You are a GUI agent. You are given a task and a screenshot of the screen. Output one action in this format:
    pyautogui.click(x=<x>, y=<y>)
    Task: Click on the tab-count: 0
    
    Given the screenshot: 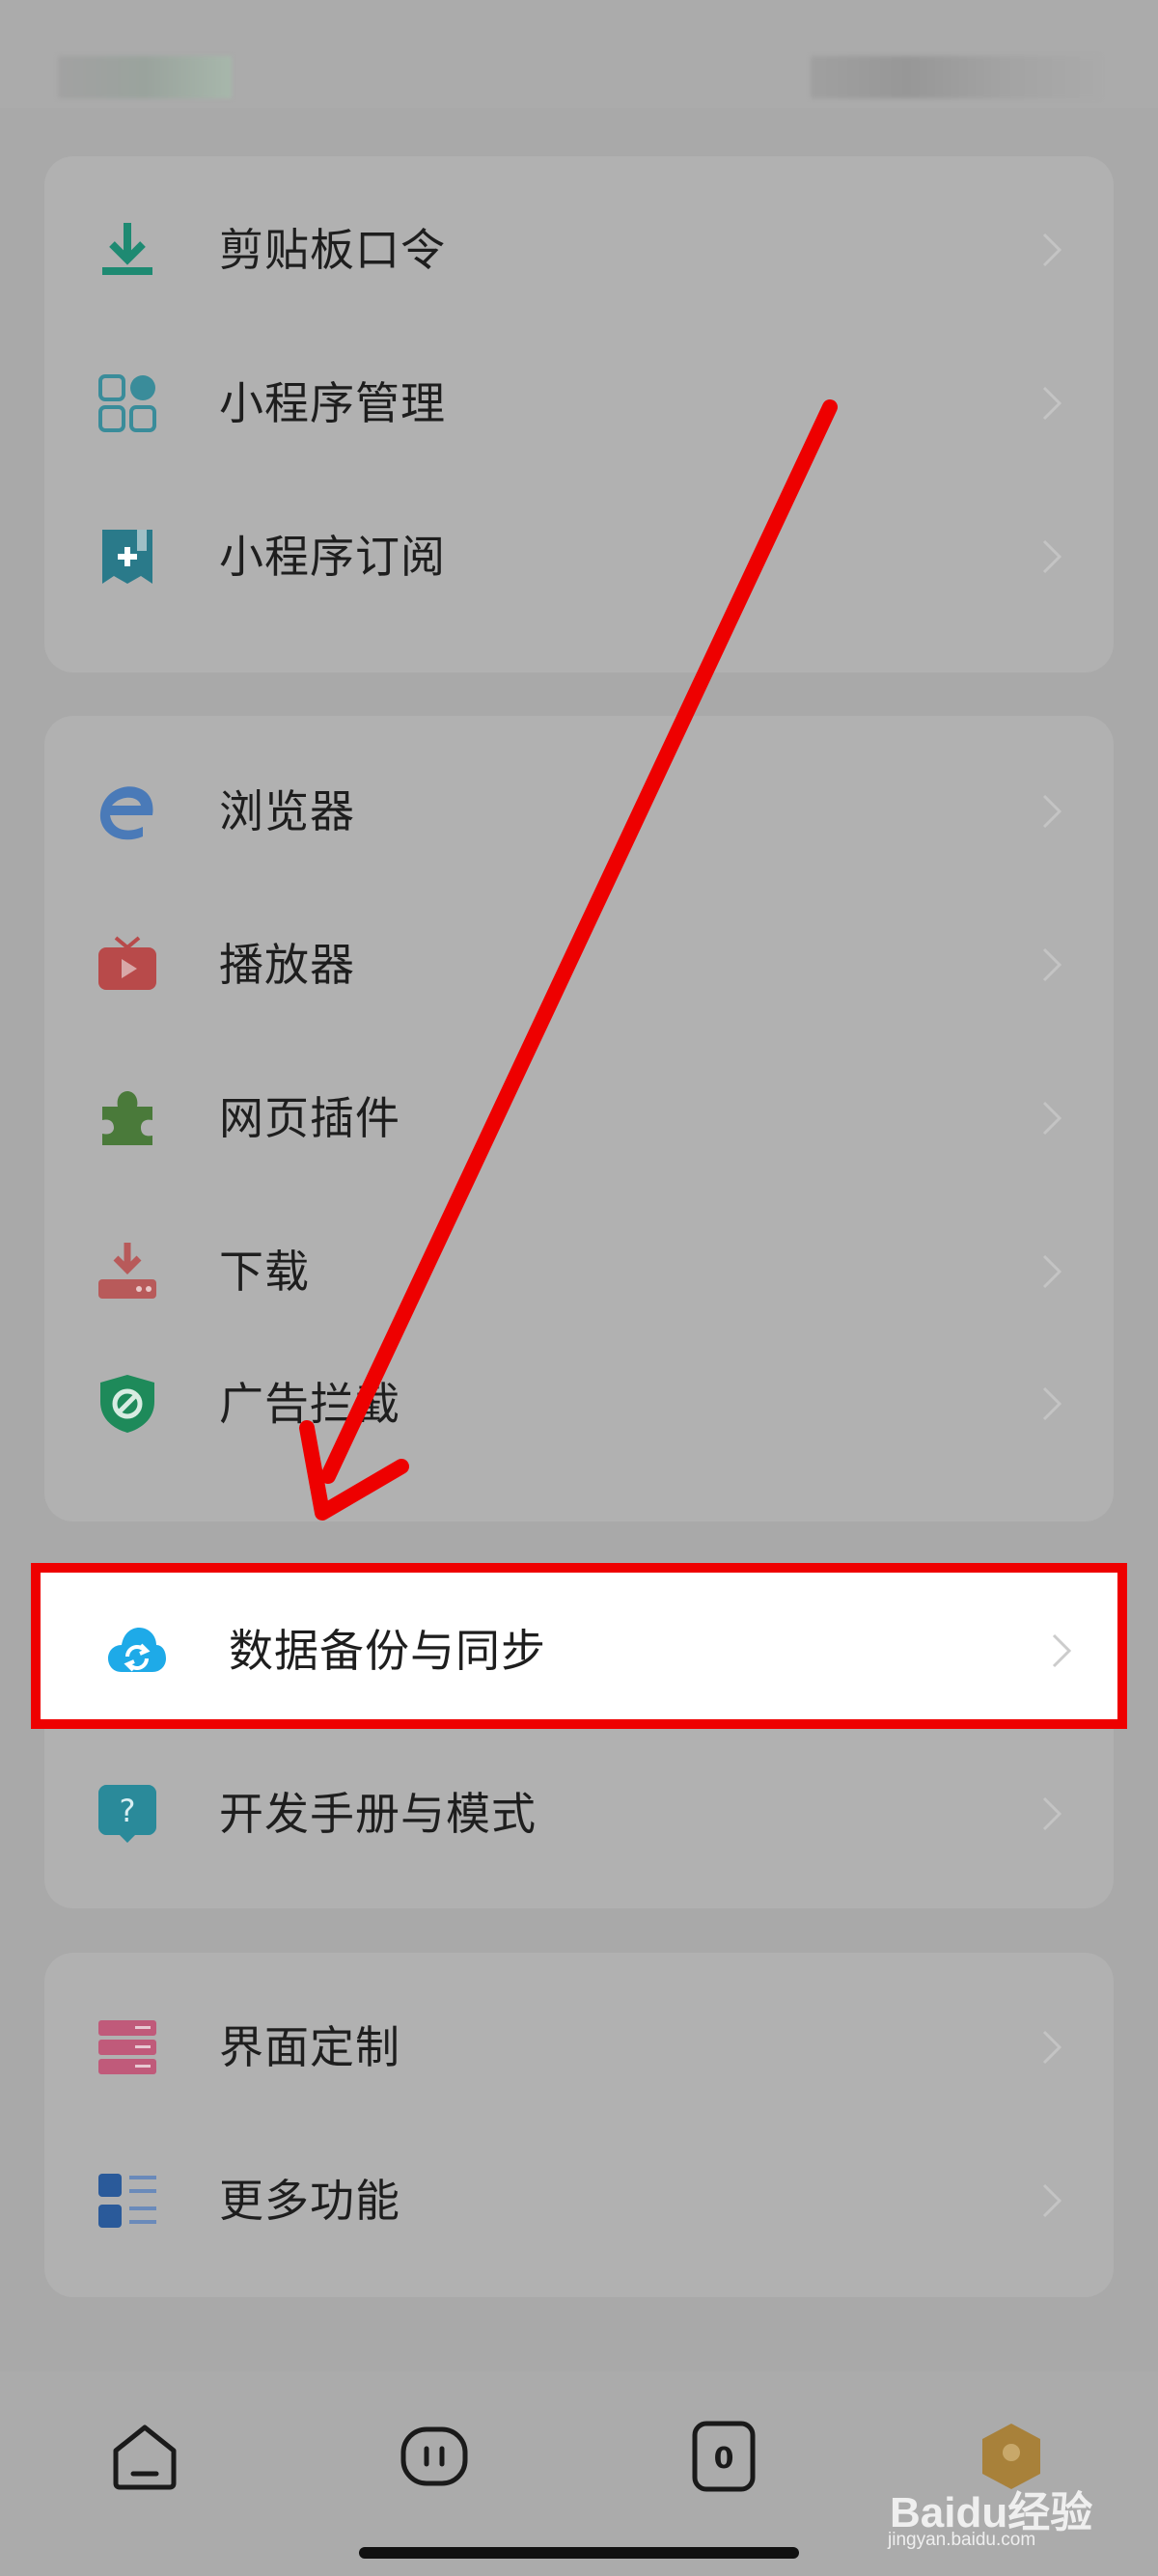 What is the action you would take?
    pyautogui.click(x=723, y=2456)
    